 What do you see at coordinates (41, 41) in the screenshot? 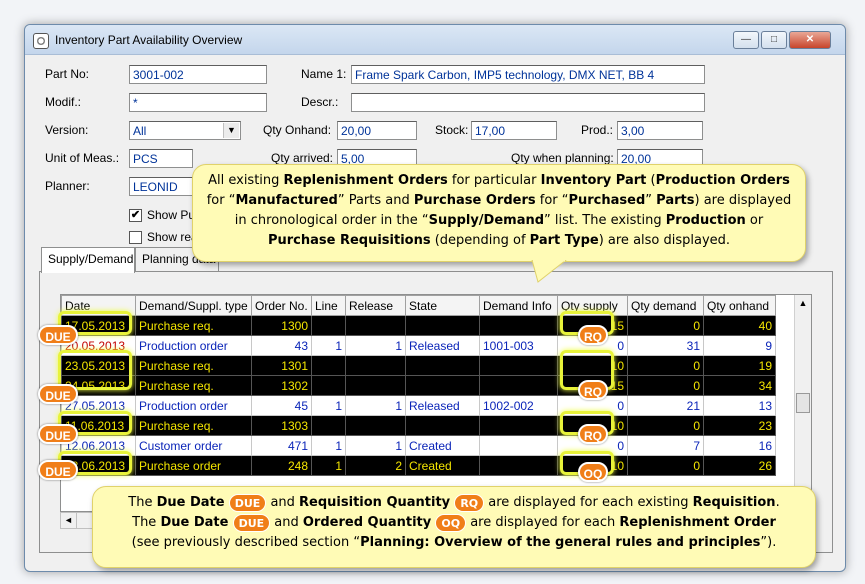
I see `app-icon` at bounding box center [41, 41].